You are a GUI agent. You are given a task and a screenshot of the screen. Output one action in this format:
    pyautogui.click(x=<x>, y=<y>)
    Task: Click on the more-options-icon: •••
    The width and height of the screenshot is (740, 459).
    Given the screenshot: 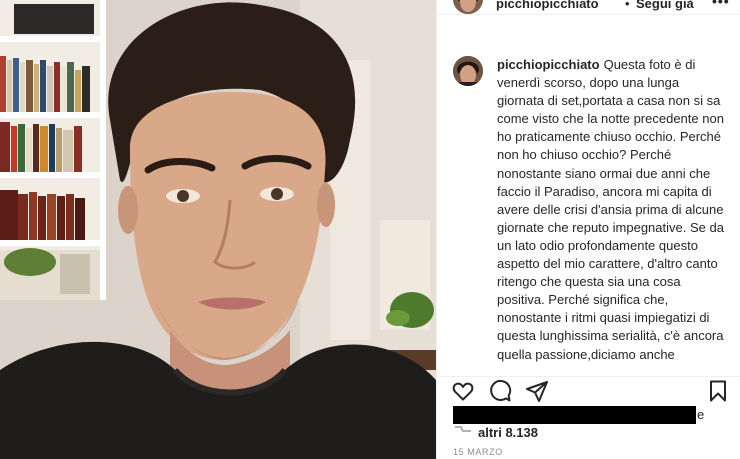 What is the action you would take?
    pyautogui.click(x=721, y=4)
    